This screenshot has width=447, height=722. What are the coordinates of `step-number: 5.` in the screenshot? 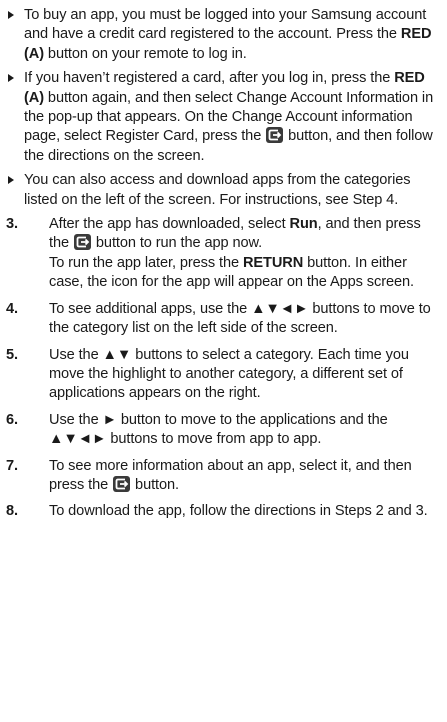 It's located at (12, 354).